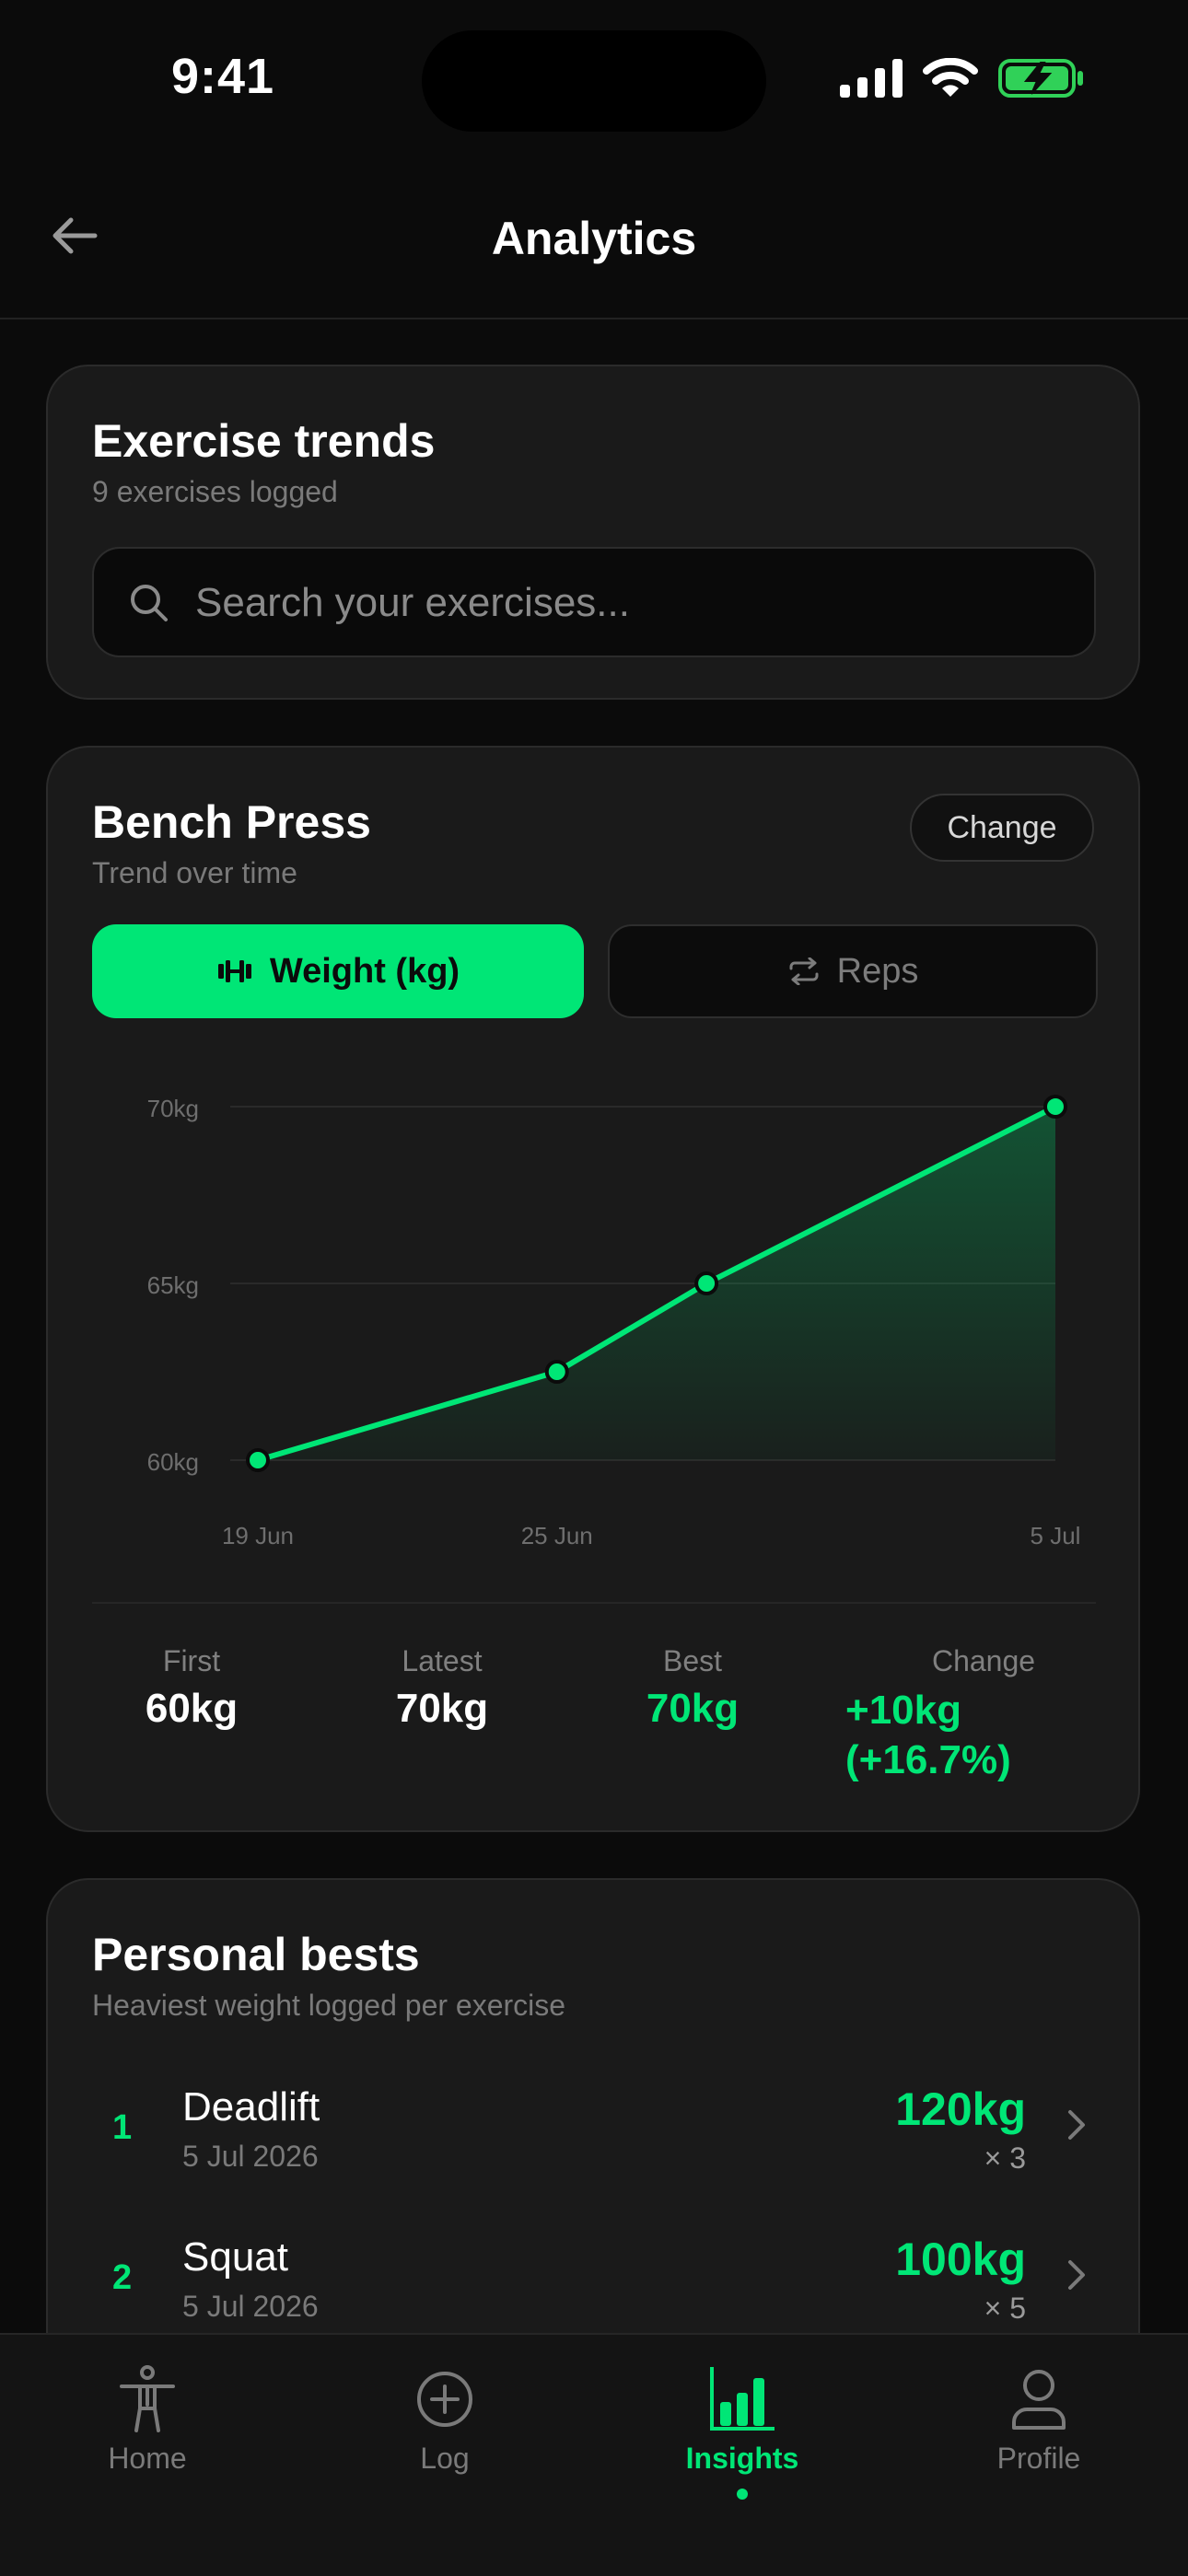 The width and height of the screenshot is (1188, 2576). Describe the element at coordinates (192, 1708) in the screenshot. I see `stat-first-value: 60kg` at that location.